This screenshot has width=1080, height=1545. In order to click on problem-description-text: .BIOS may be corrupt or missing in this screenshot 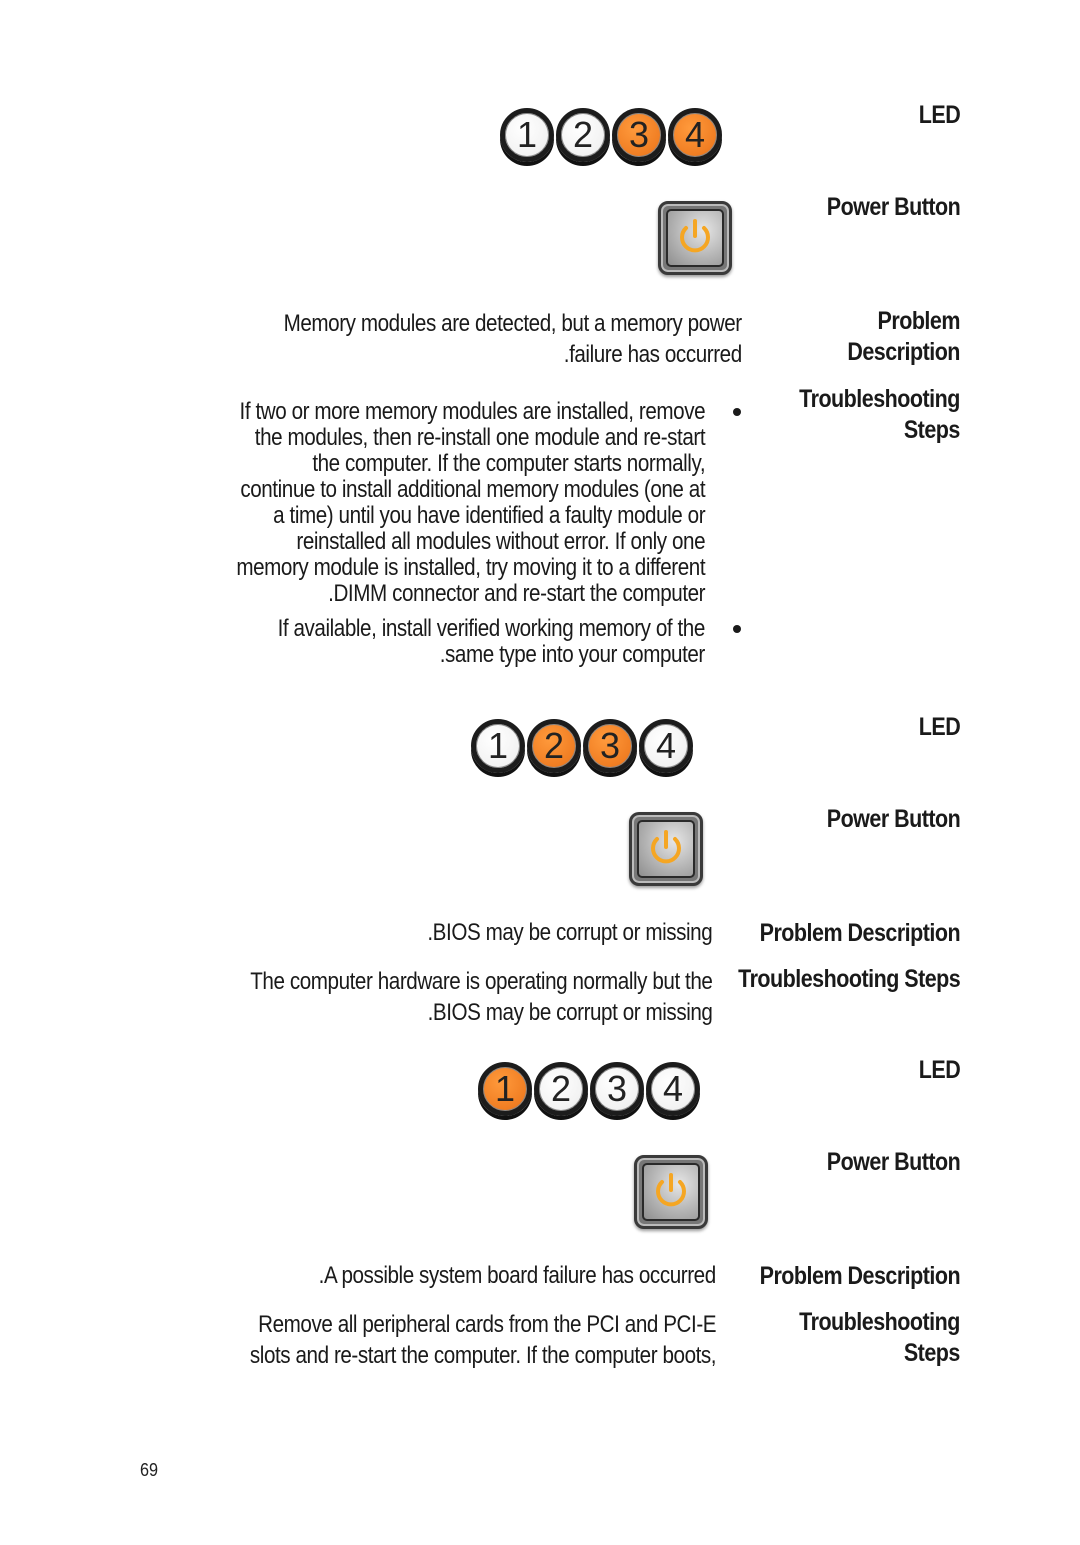, I will do `click(569, 932)`.